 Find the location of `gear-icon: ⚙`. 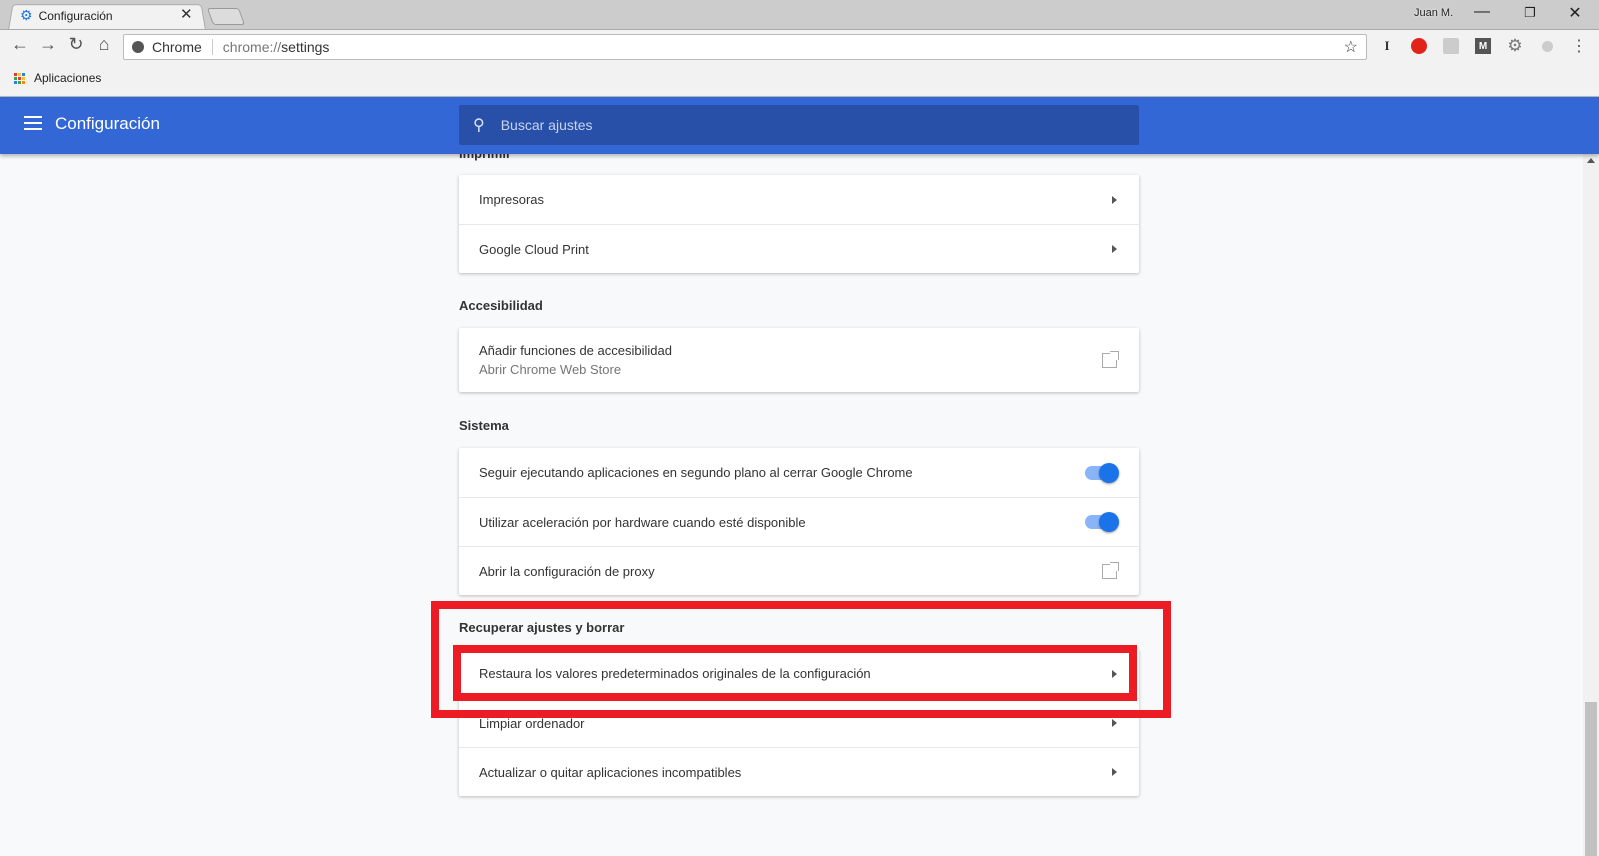

gear-icon: ⚙ is located at coordinates (26, 15).